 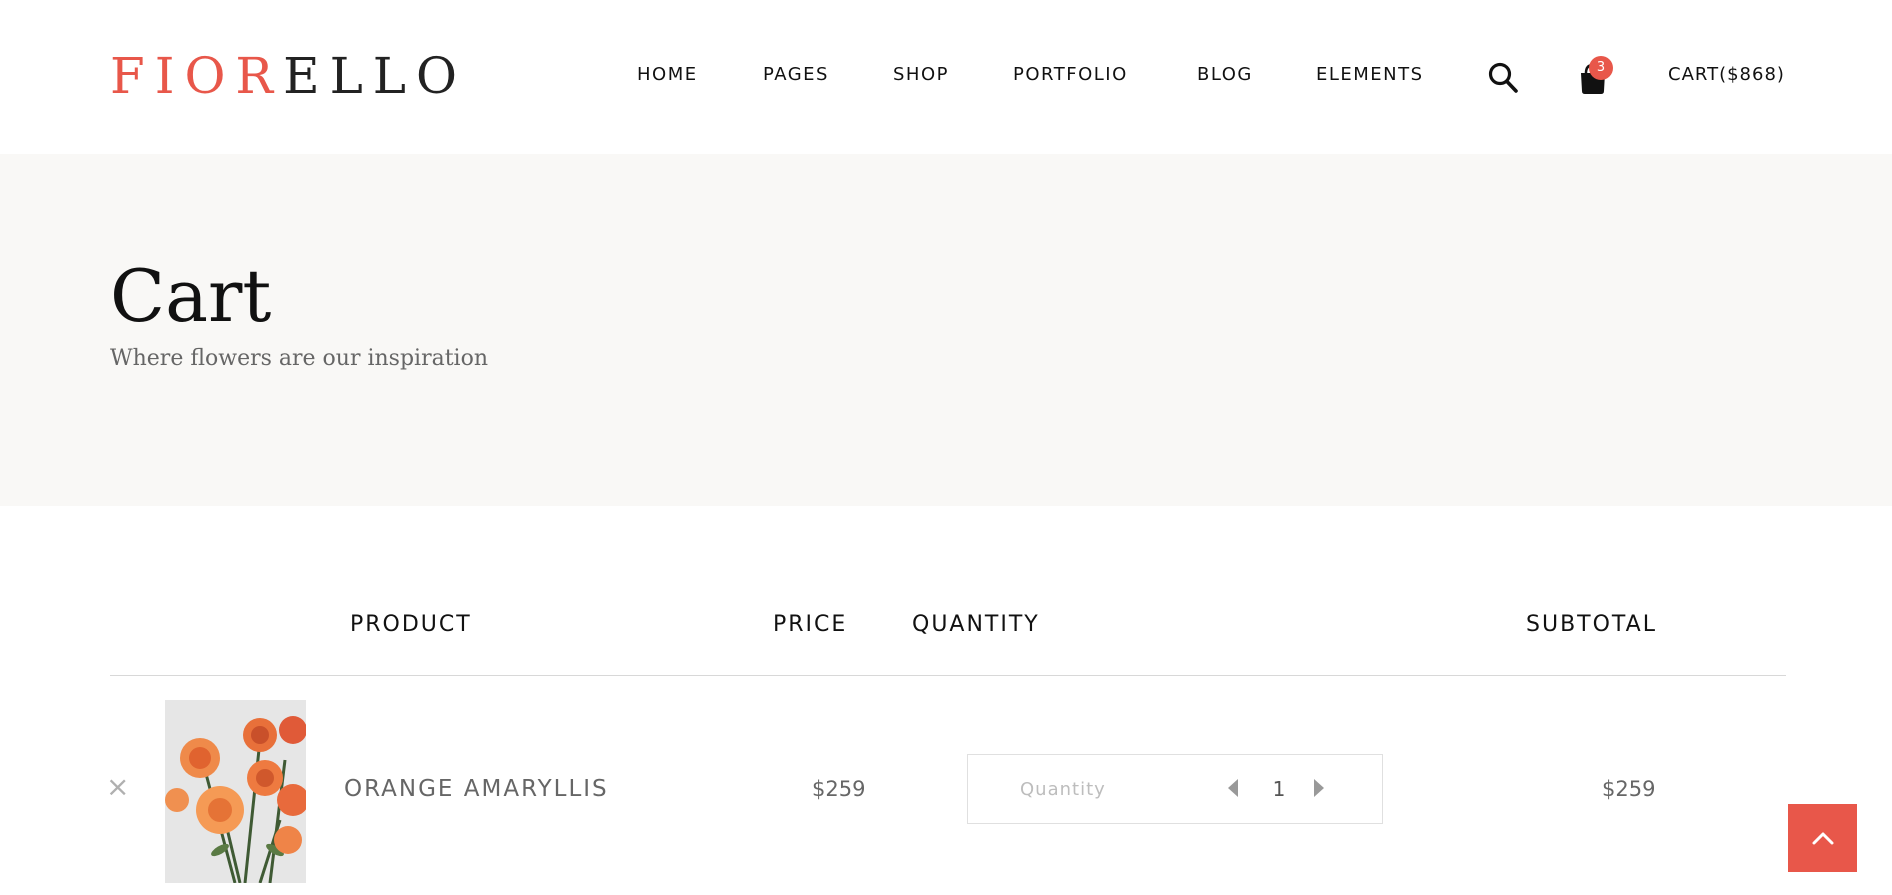 What do you see at coordinates (921, 74) in the screenshot?
I see `nav-item-shop: SHOP` at bounding box center [921, 74].